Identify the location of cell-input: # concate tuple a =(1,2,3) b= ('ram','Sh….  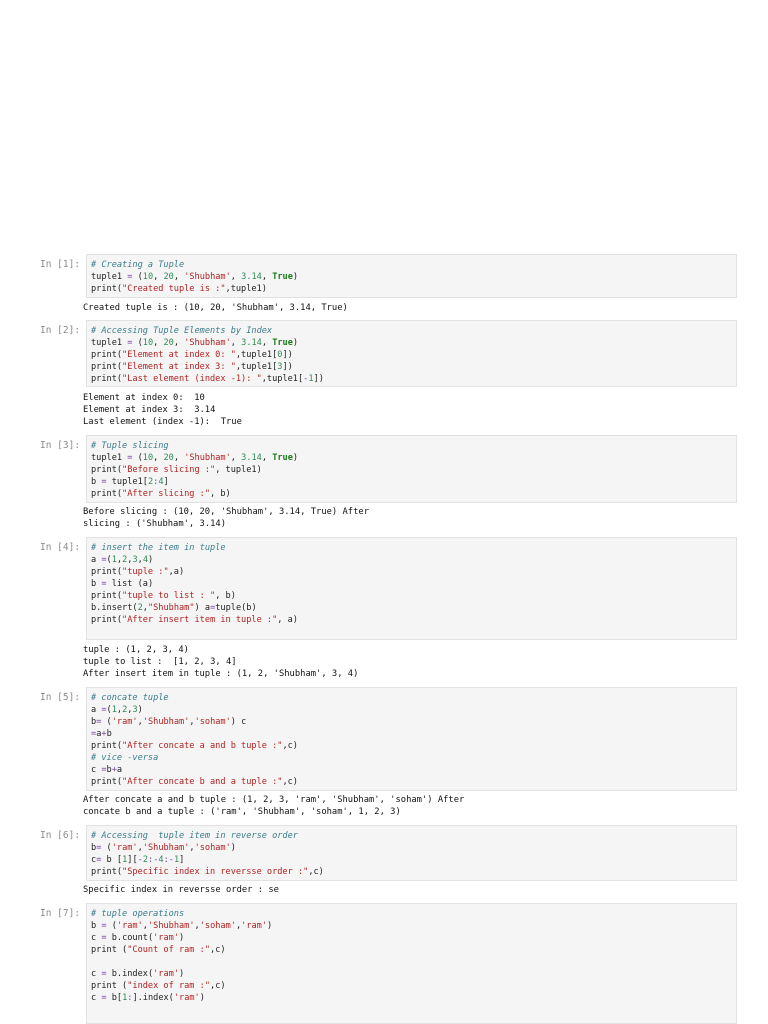
(411, 739).